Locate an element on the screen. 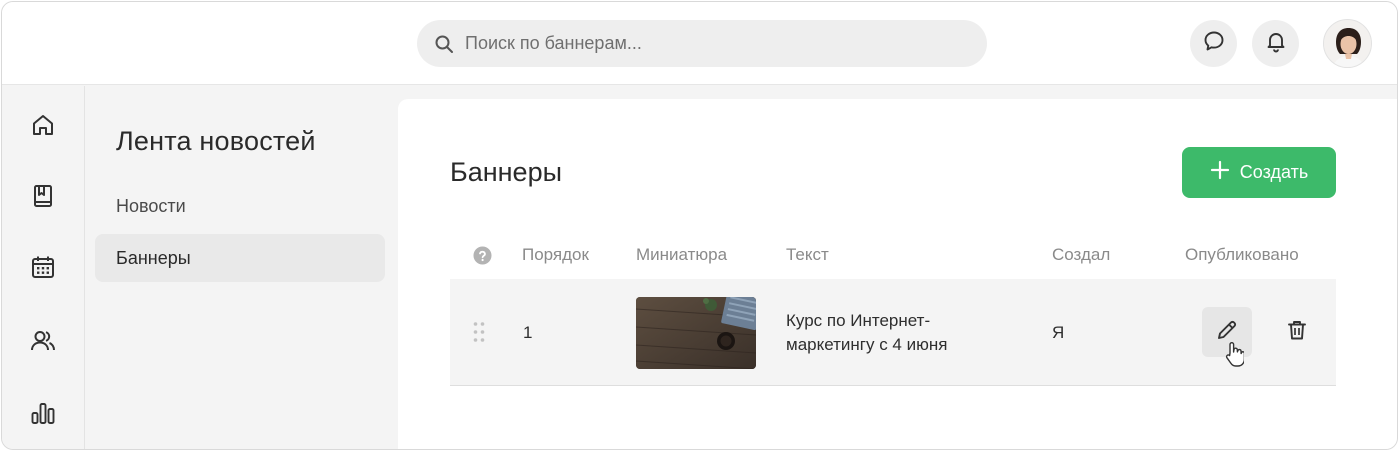 This screenshot has width=1400, height=452. notifications-button is located at coordinates (1275, 43).